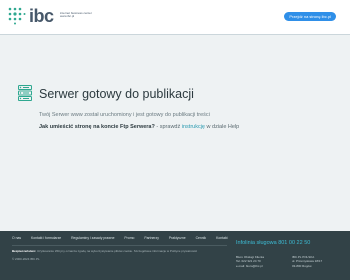 The height and width of the screenshot is (280, 350). What do you see at coordinates (222, 127) in the screenshot?
I see `help-suffix: w dziale Help` at bounding box center [222, 127].